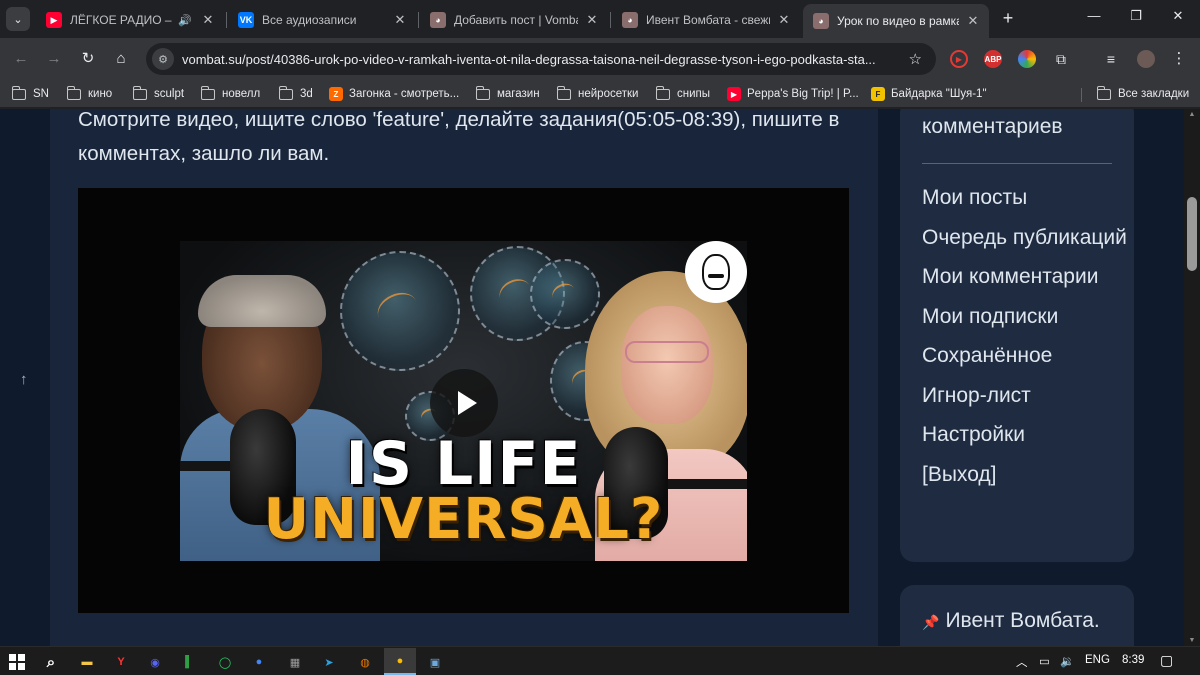  What do you see at coordinates (435, 662) in the screenshot?
I see `photos-icon: ▣` at bounding box center [435, 662].